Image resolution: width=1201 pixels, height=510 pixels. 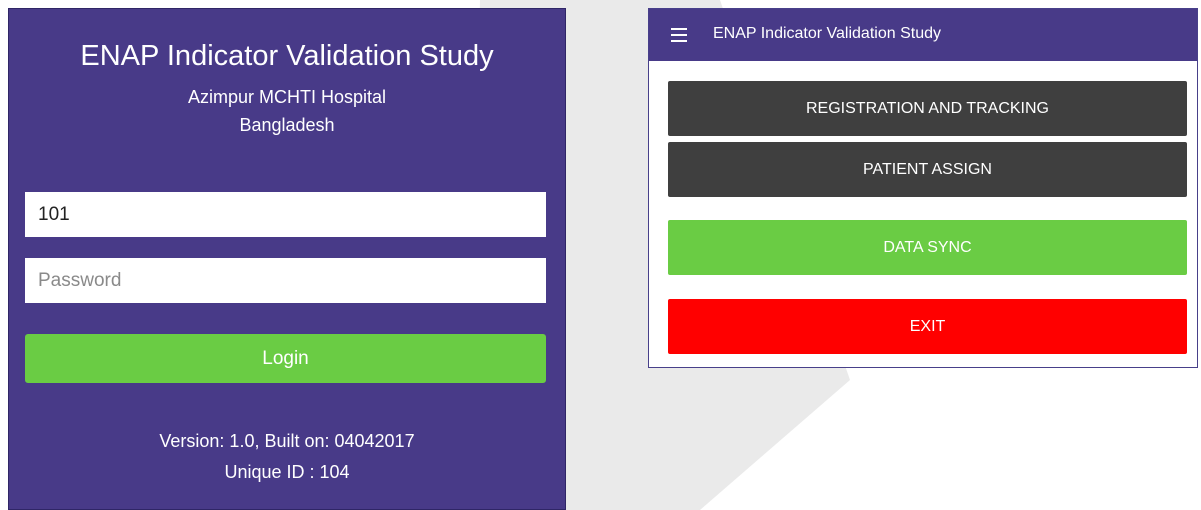 What do you see at coordinates (827, 33) in the screenshot?
I see `app-bar-title: ENAP Indicator Validation Study` at bounding box center [827, 33].